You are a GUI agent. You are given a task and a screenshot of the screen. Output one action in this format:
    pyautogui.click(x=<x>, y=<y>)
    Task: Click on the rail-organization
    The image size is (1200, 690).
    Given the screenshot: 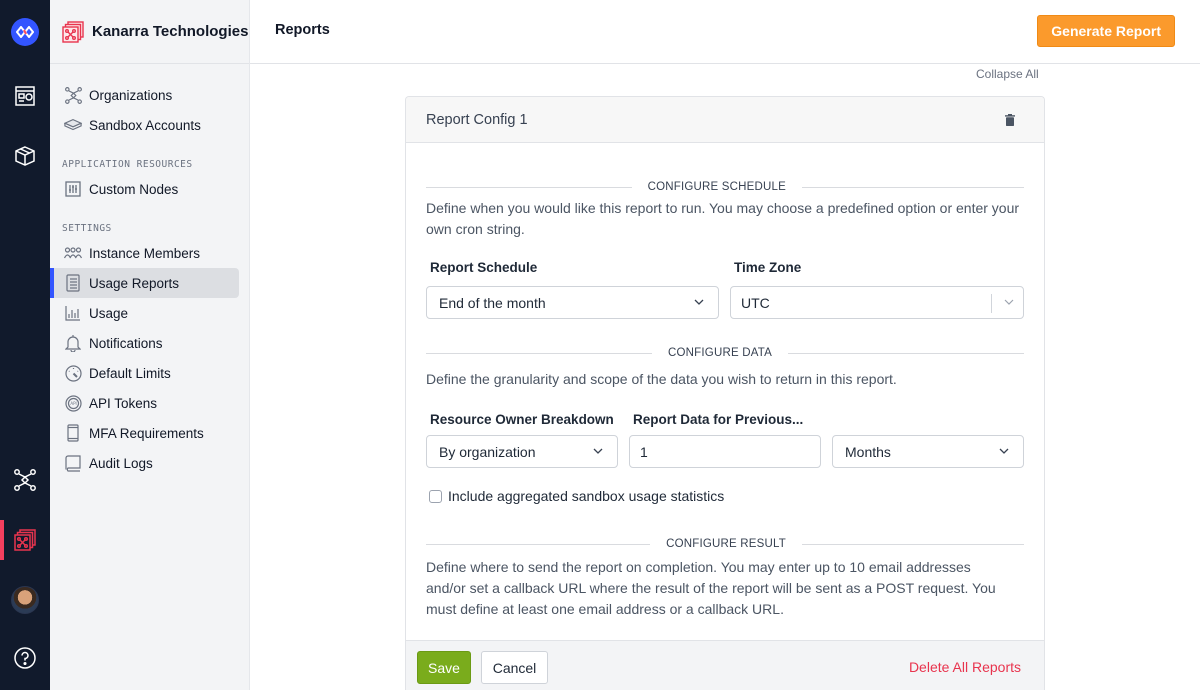 What is the action you would take?
    pyautogui.click(x=25, y=540)
    